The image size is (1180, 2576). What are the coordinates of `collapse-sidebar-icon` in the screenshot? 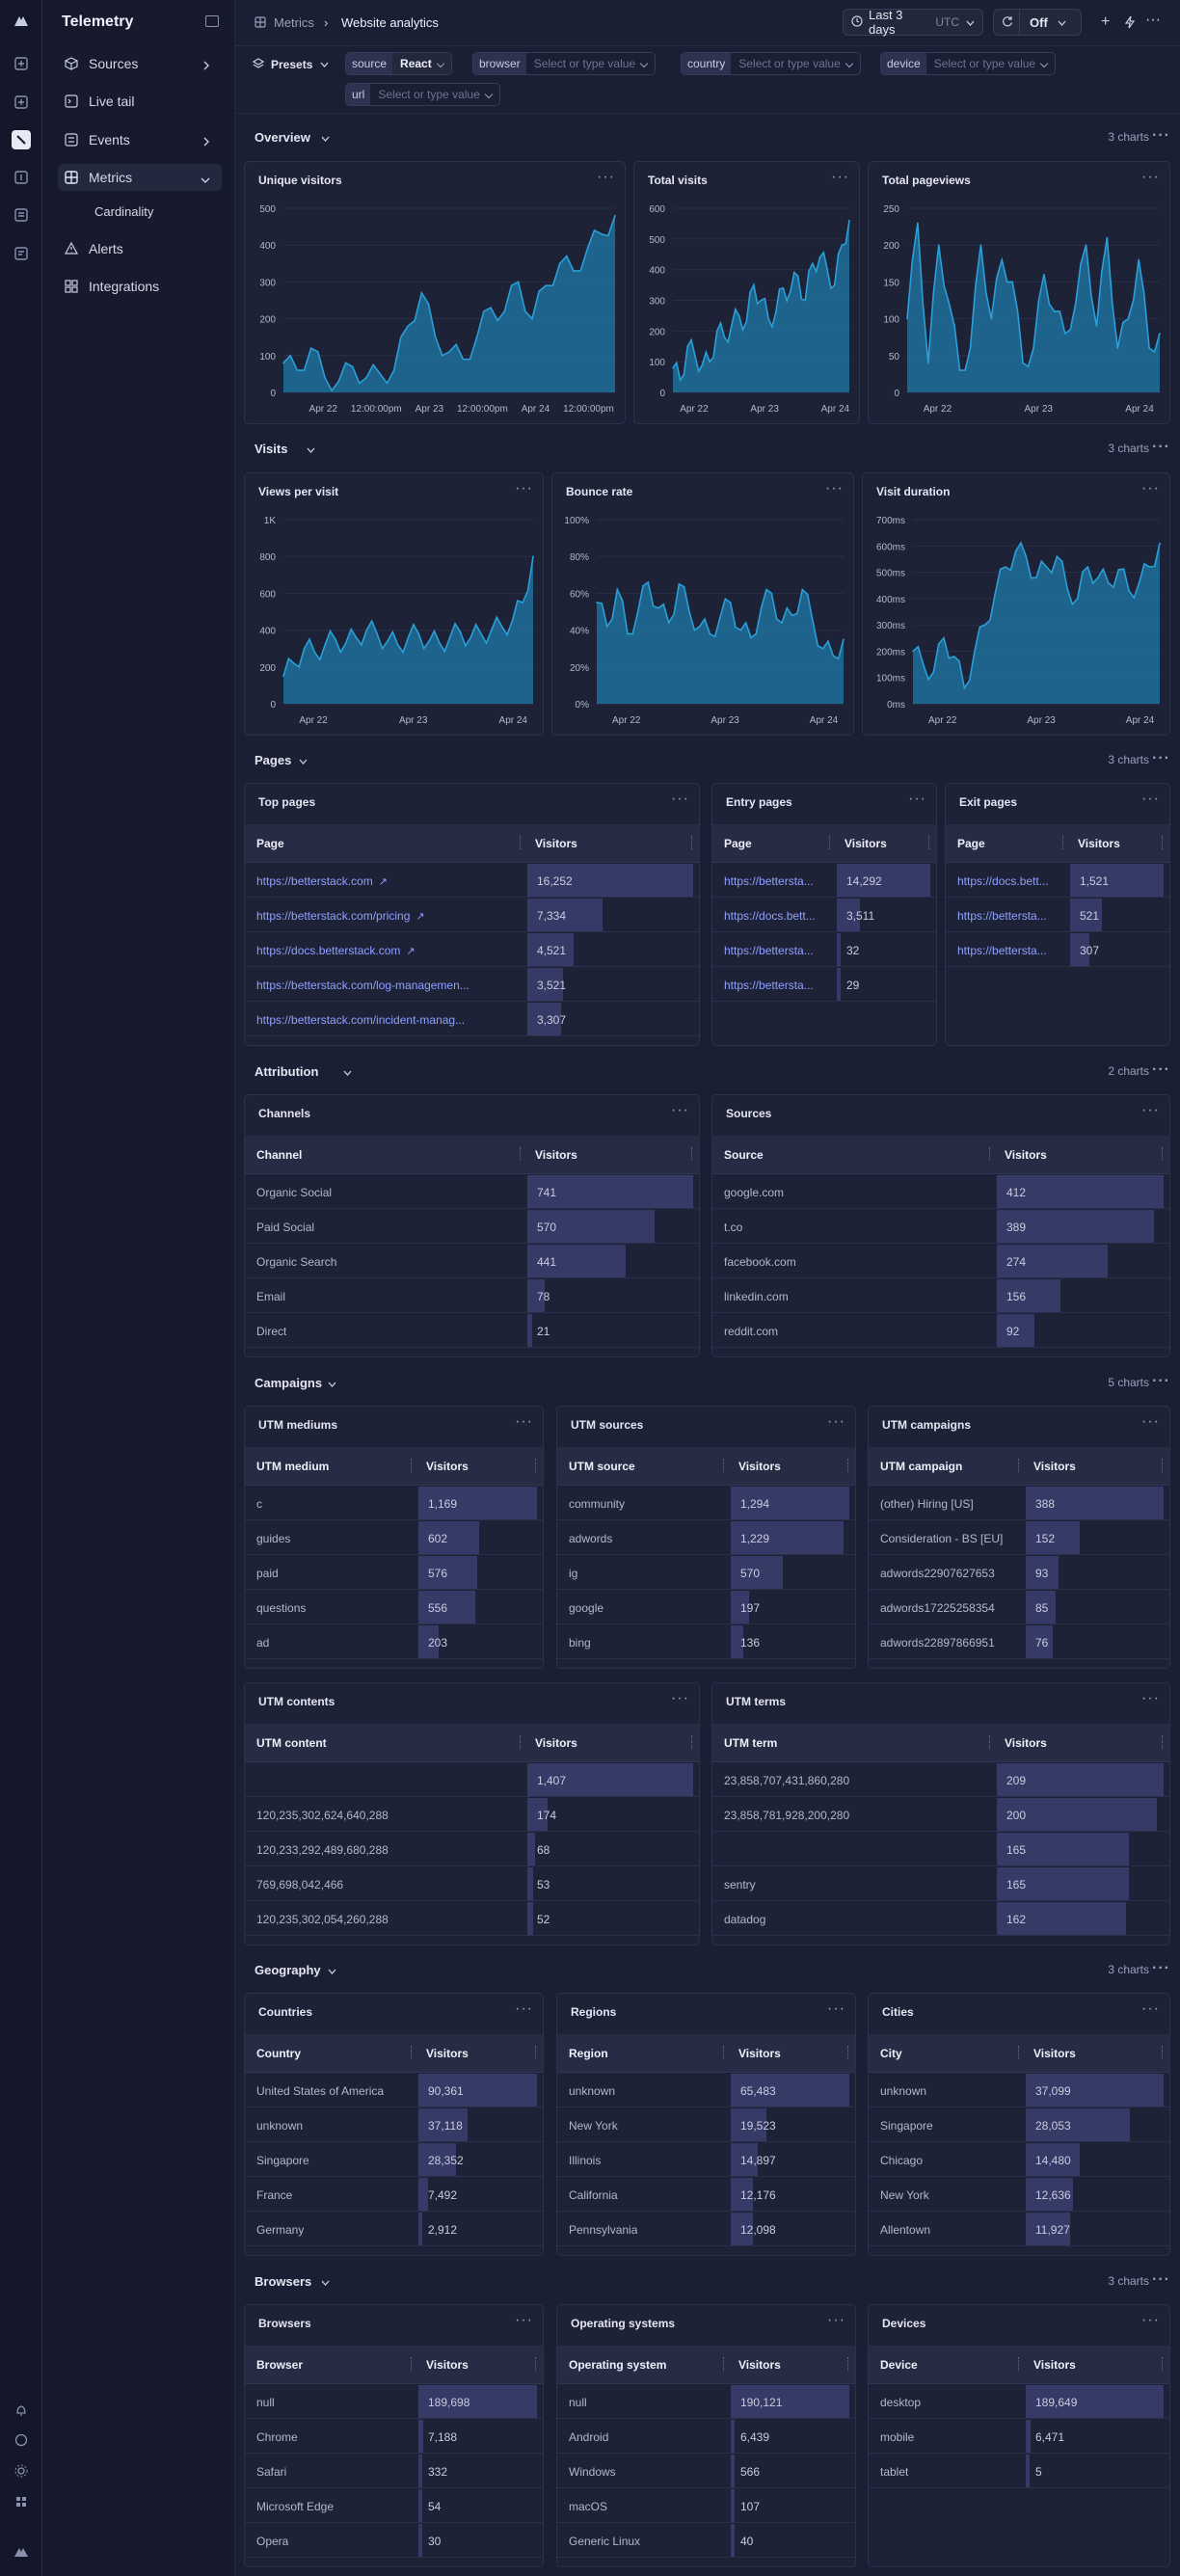 It's located at (212, 21).